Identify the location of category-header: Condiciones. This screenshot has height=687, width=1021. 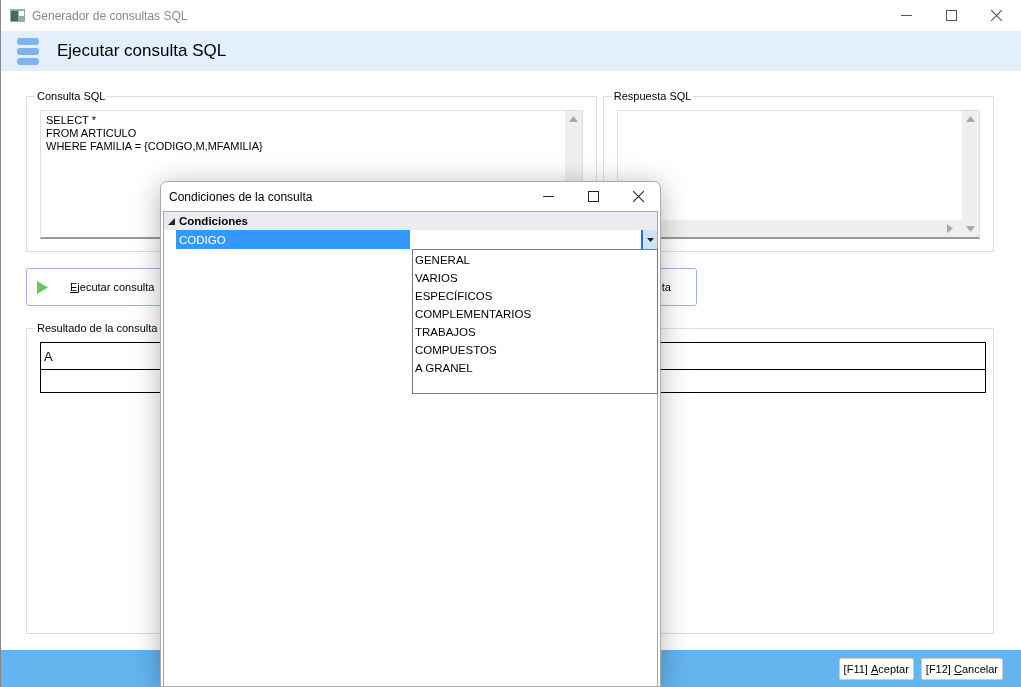
(410, 221).